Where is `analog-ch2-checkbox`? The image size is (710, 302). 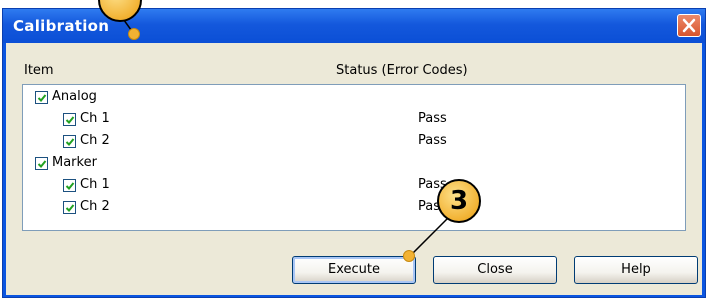
analog-ch2-checkbox is located at coordinates (69, 141).